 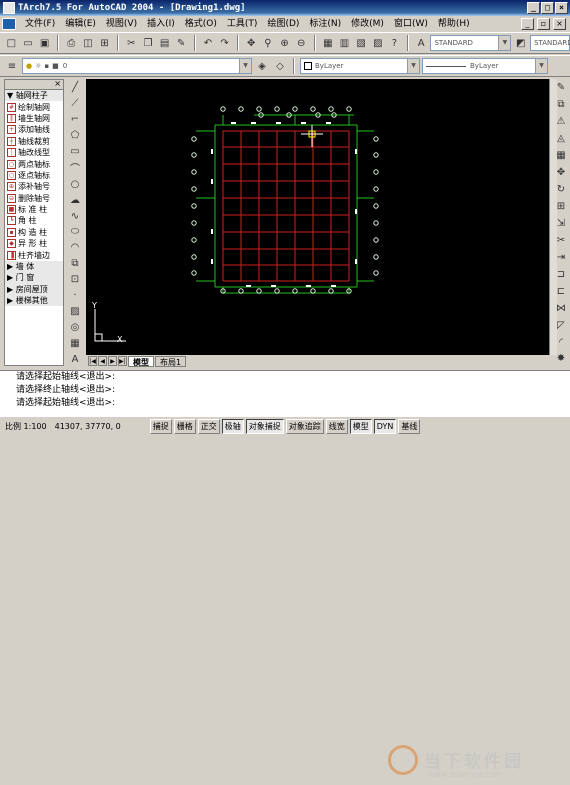 I want to click on command-prompt-line: 请选择起始轴线<退出>:, so click(x=285, y=403).